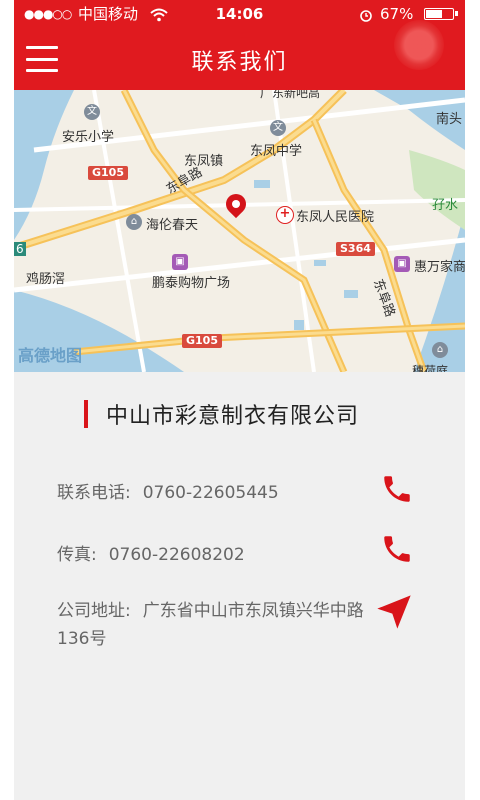 The height and width of the screenshot is (800, 480). What do you see at coordinates (88, 137) in the screenshot?
I see `map-label: 安乐小学` at bounding box center [88, 137].